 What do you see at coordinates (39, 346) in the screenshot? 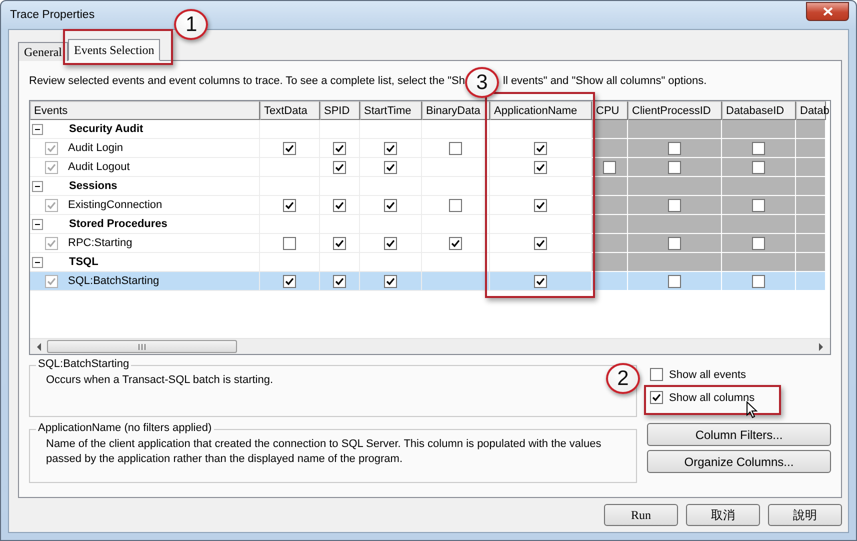
I see `scroll-left-icon` at bounding box center [39, 346].